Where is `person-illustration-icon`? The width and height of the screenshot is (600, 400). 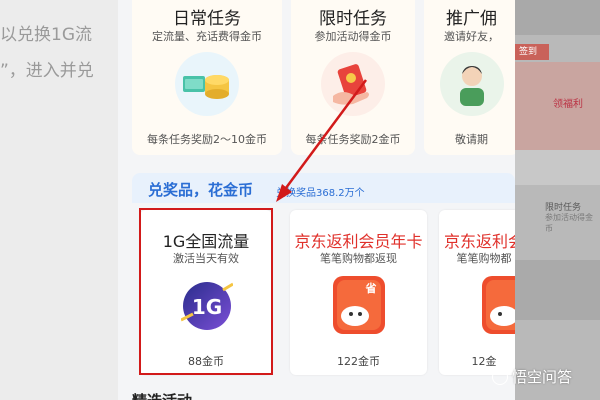 person-illustration-icon is located at coordinates (471, 84).